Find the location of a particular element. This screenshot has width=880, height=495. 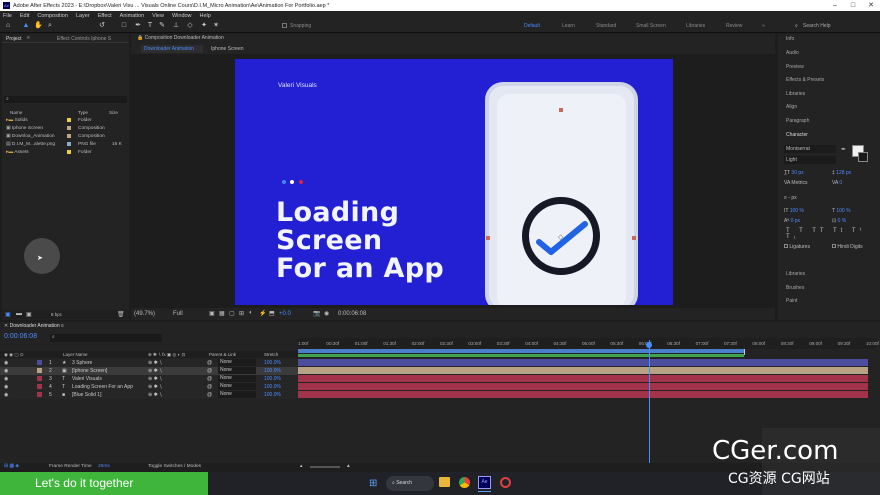

selection-tool-icon: ▲ is located at coordinates (26, 26).